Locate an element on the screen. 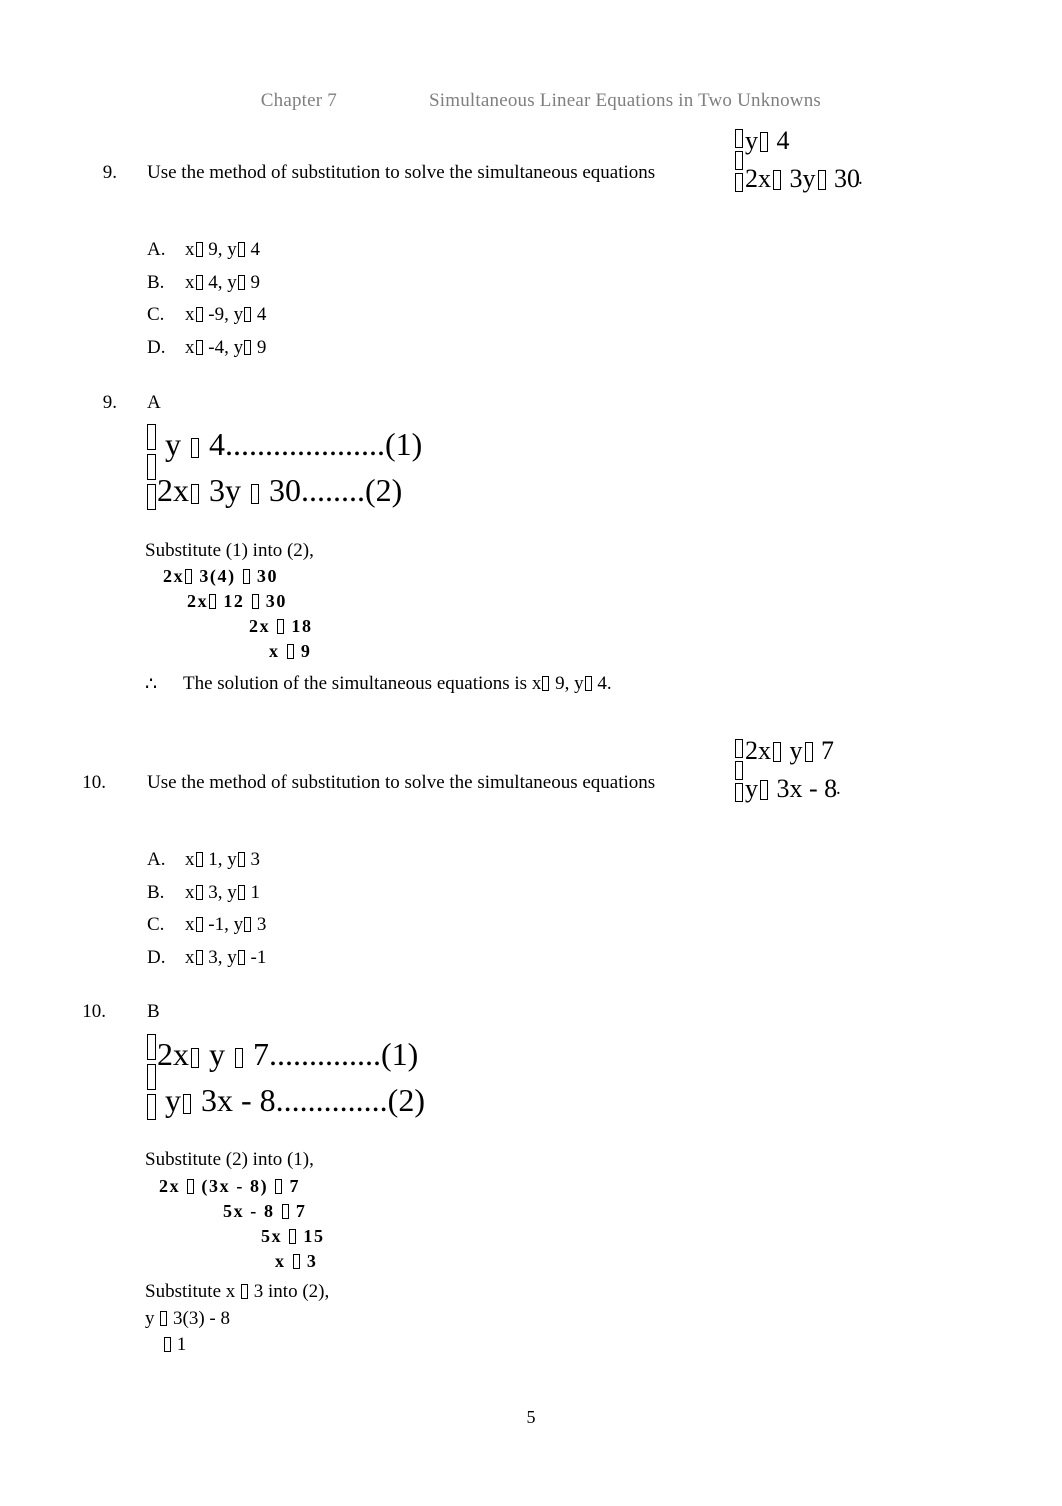 This screenshot has width=1062, height=1506. eq-term: 4 is located at coordinates (783, 140).